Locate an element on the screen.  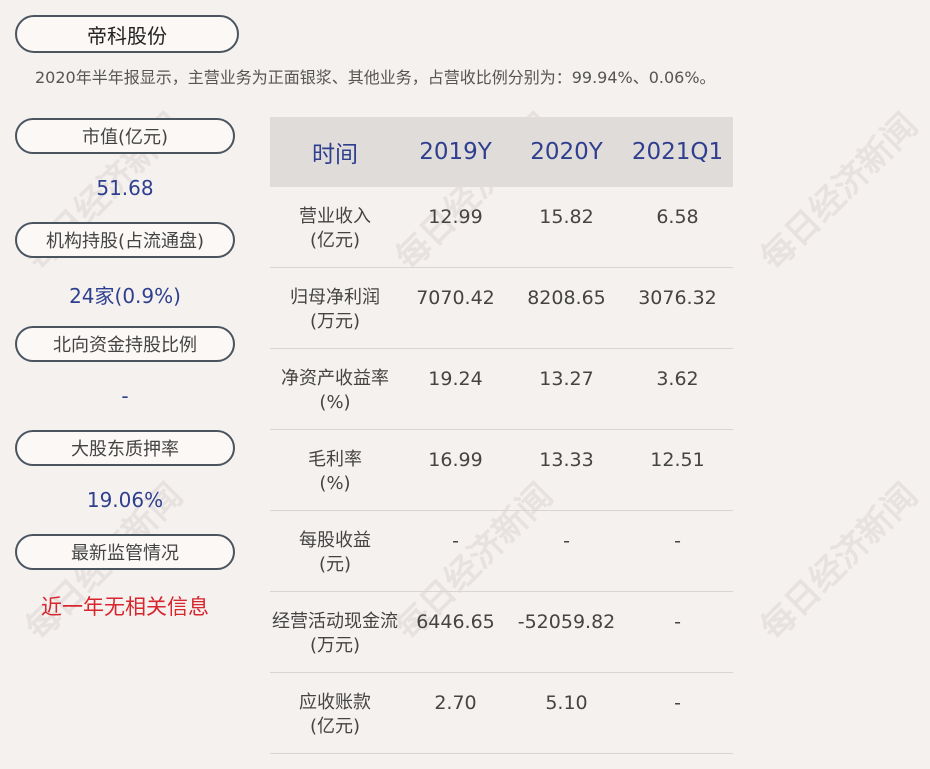
table-header: 时间 2019Y 2020Y 2021Q1 is located at coordinates (501, 152).